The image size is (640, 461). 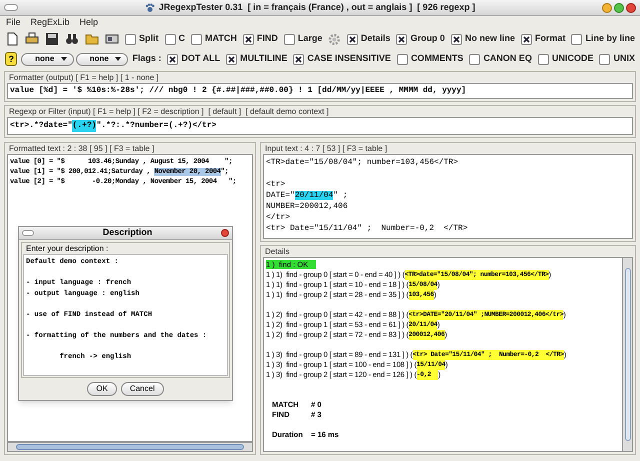 What do you see at coordinates (72, 39) in the screenshot?
I see `binoculars-icon` at bounding box center [72, 39].